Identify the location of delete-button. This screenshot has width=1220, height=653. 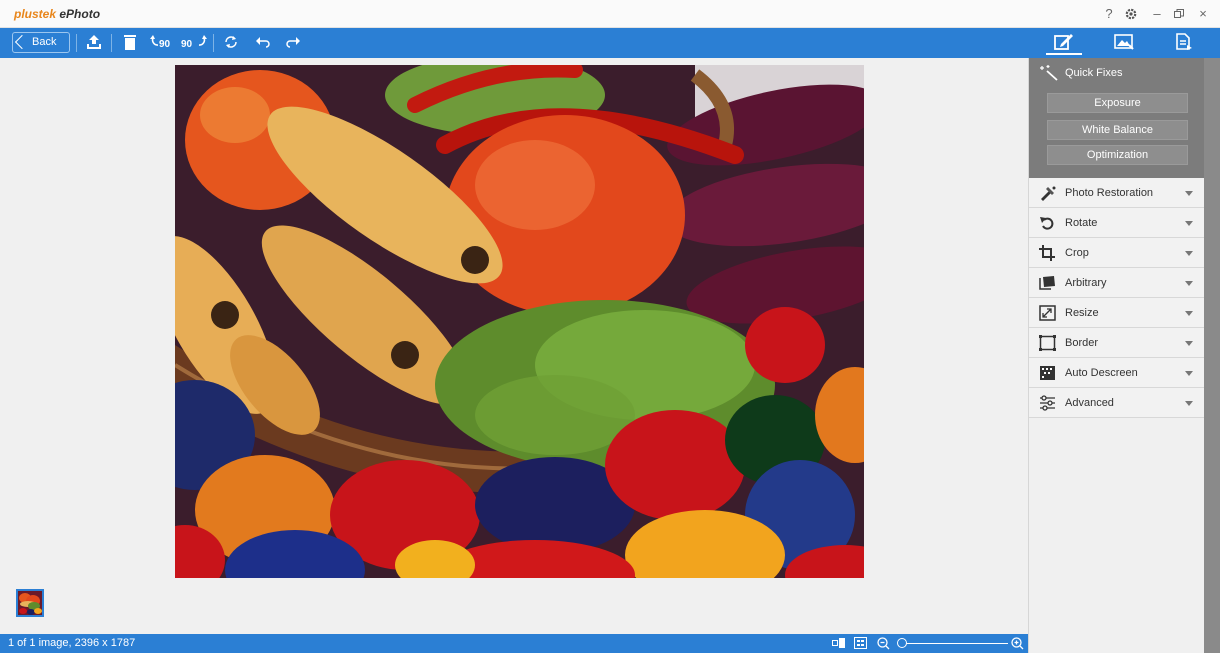
(130, 43).